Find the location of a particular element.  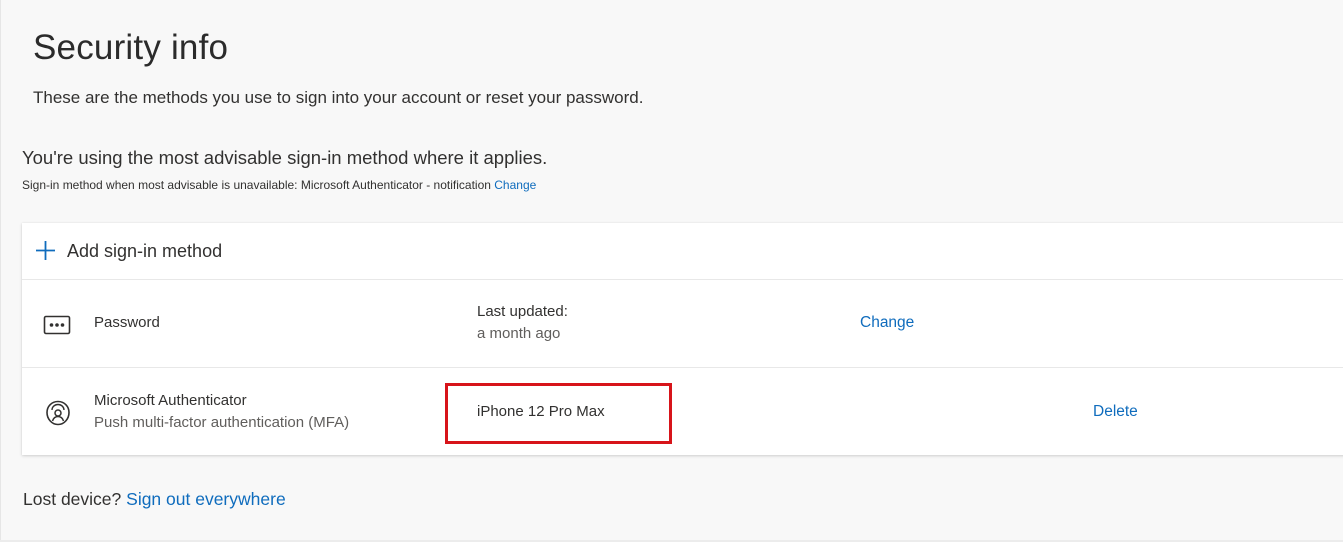

delete-authenticator-link: Delete is located at coordinates (1115, 412).